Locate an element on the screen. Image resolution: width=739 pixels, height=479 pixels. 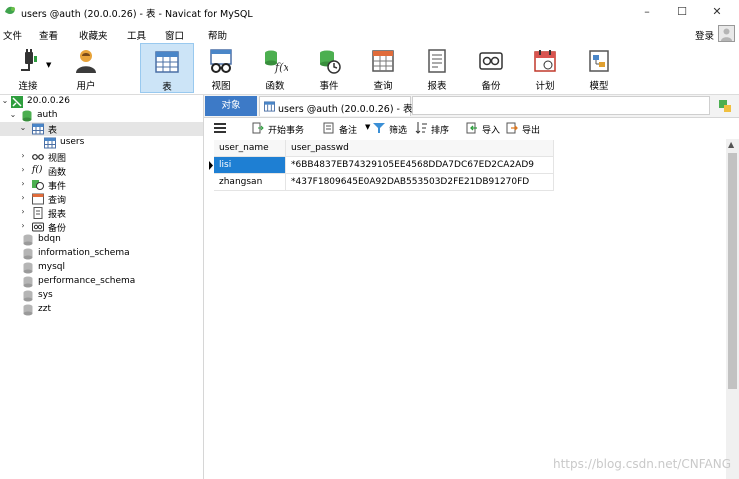
toolbar-schedule-button: 计划 is located at coordinates (545, 68).